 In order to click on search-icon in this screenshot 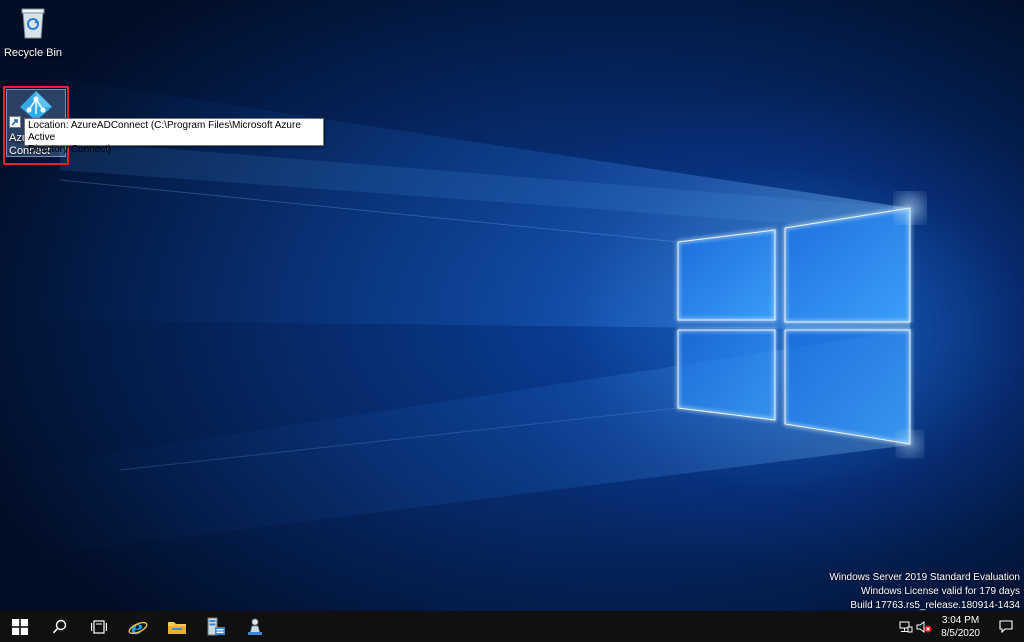, I will do `click(59, 626)`.